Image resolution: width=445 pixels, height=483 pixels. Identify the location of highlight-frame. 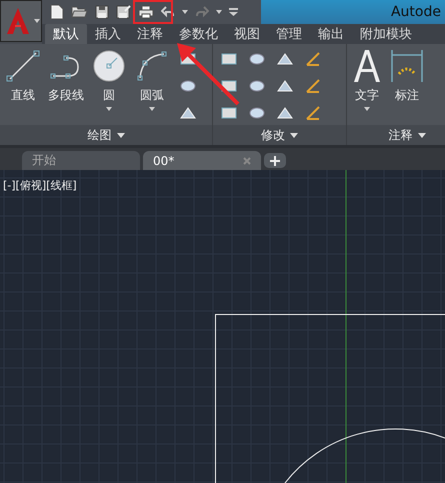
(153, 12).